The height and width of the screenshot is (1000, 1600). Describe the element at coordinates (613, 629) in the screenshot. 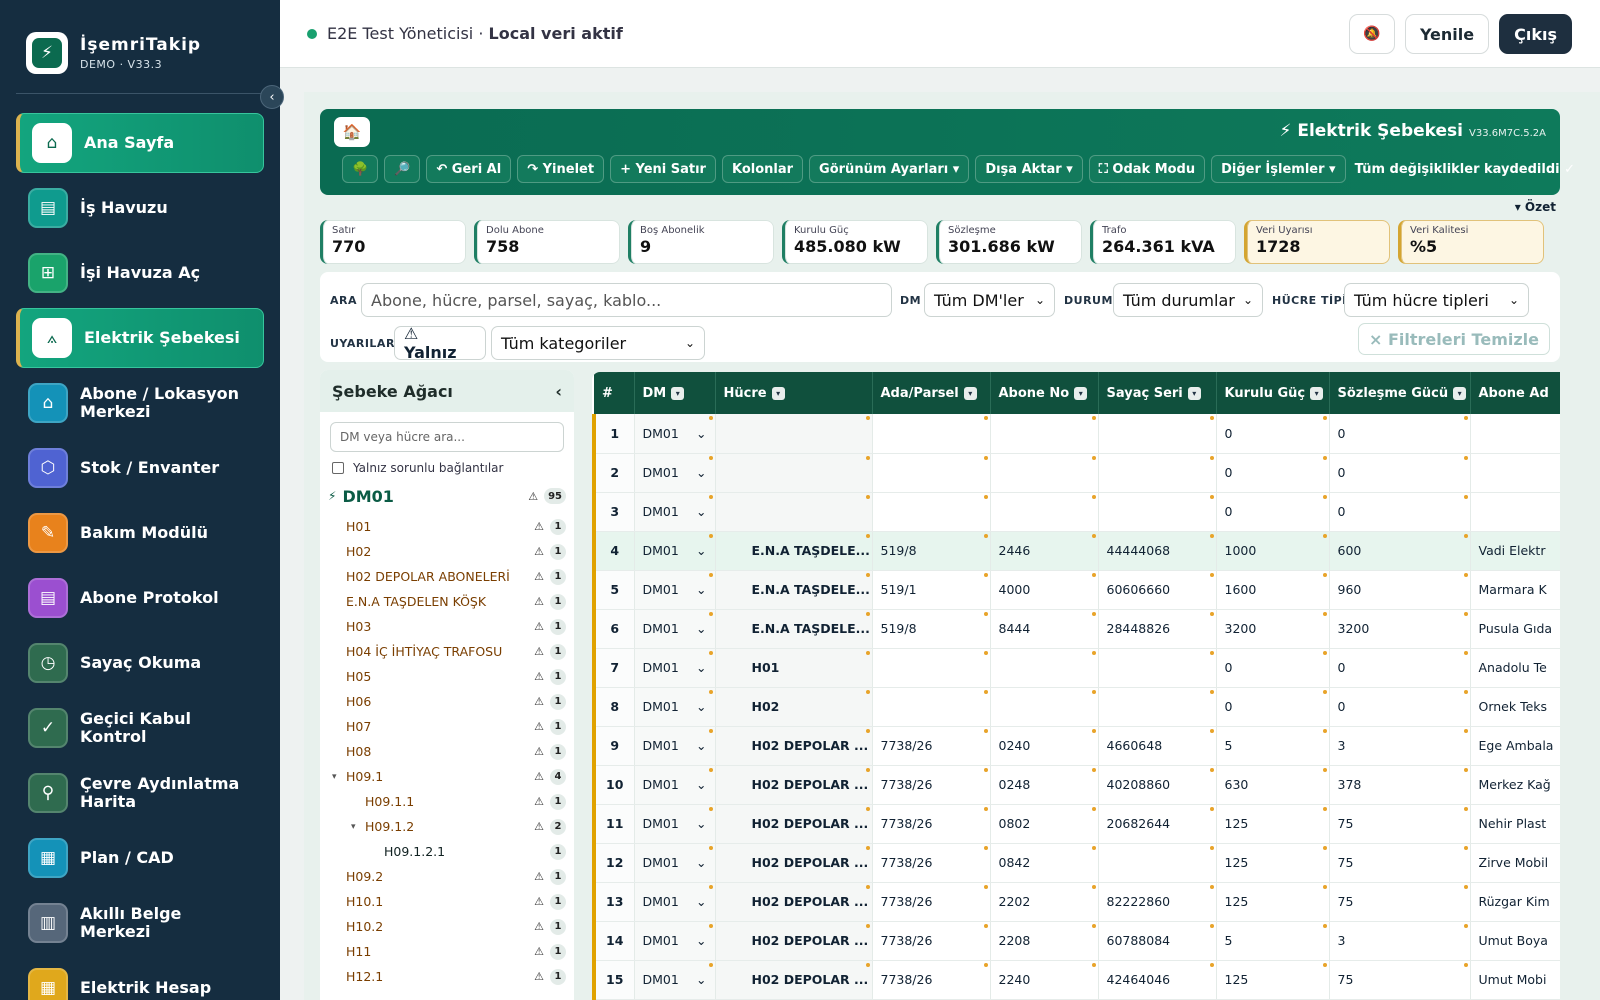

I see `grid-cell: 6` at that location.